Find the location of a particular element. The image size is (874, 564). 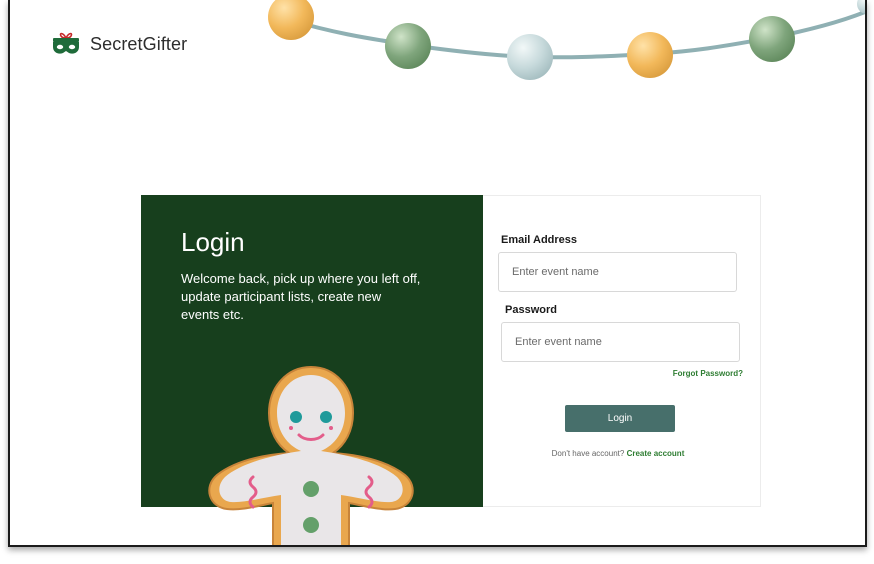

email-label: Email Address is located at coordinates (539, 240).